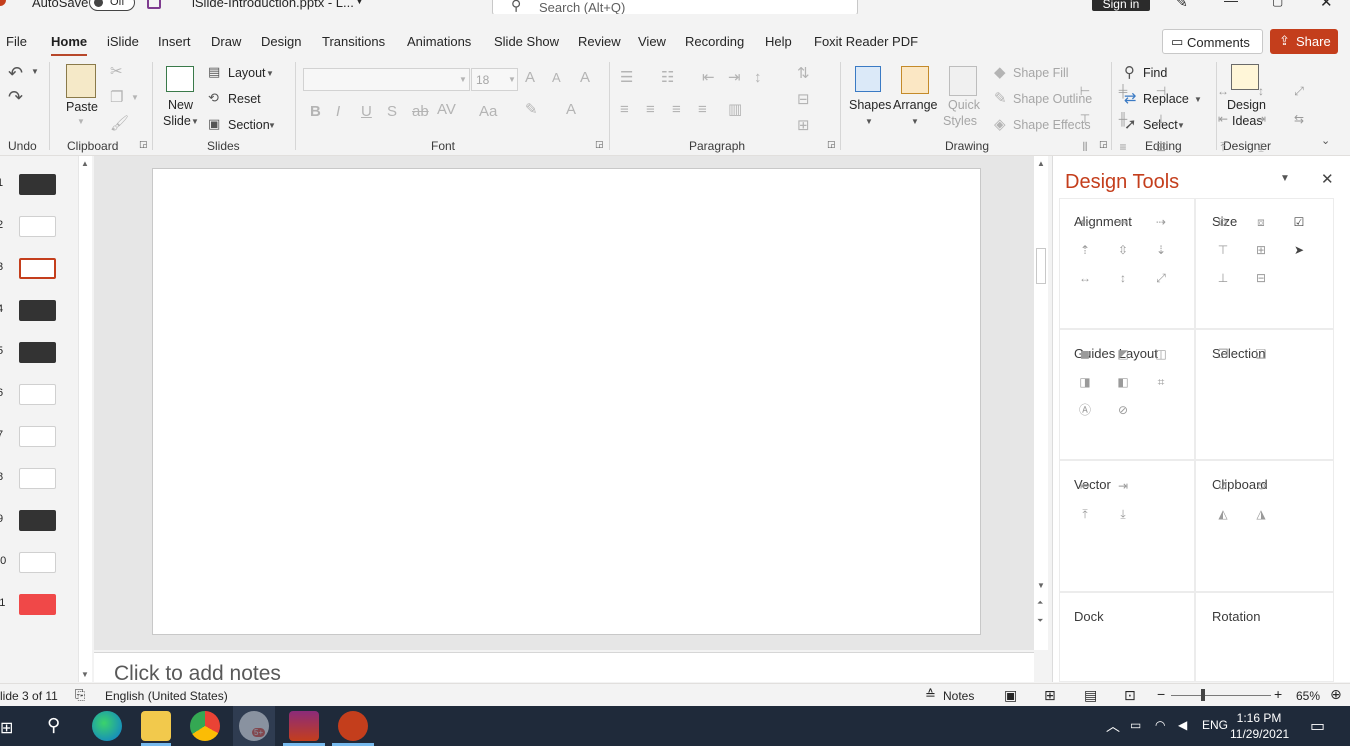  What do you see at coordinates (174, 41) in the screenshot?
I see `tab-insert: Insert` at bounding box center [174, 41].